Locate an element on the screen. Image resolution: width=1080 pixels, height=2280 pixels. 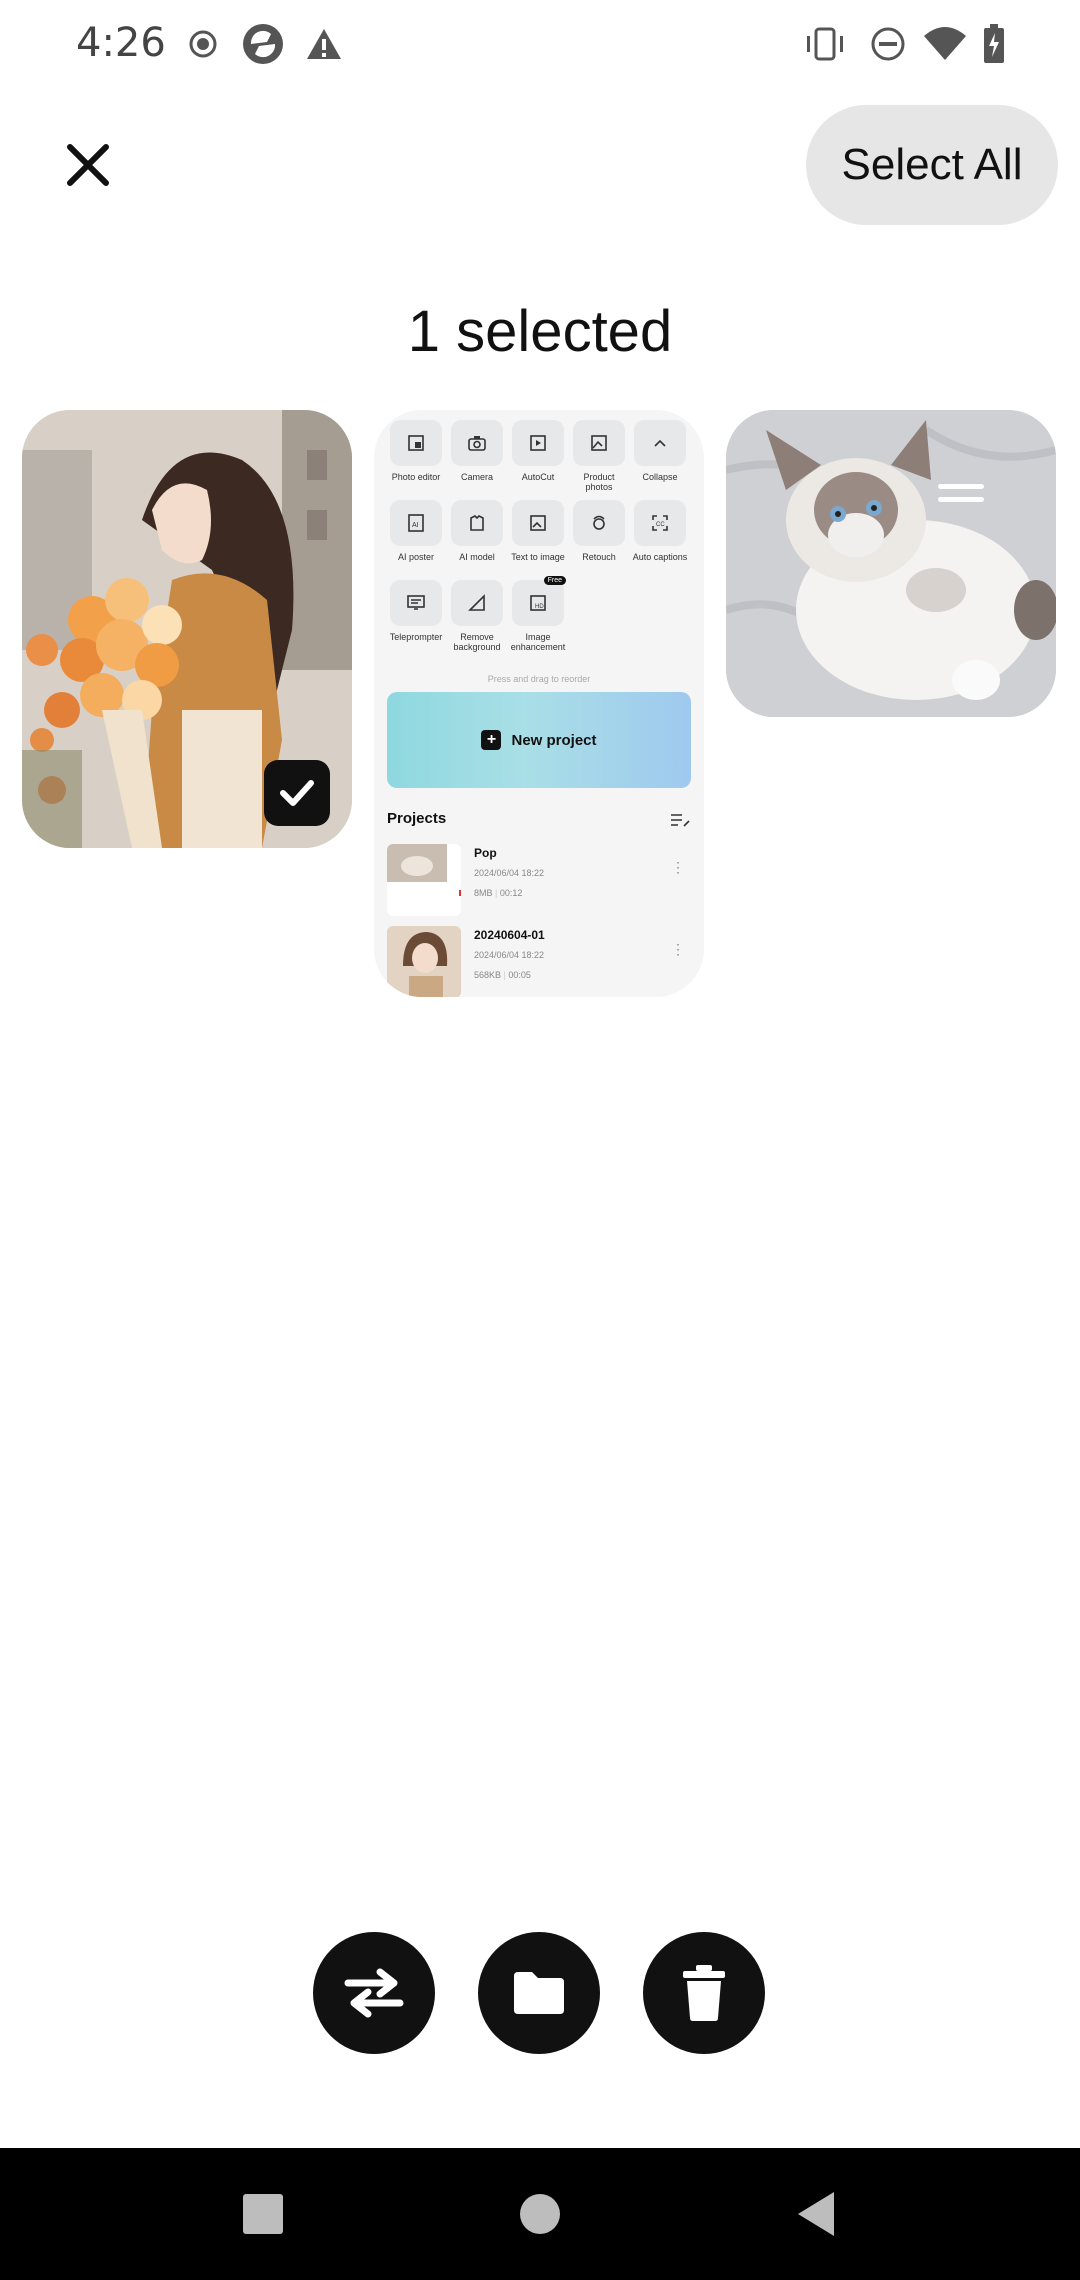
project-item: Pop 2024/06/04 18:22 8MB | 00:12 ⋮ is located at coordinates (539, 880).